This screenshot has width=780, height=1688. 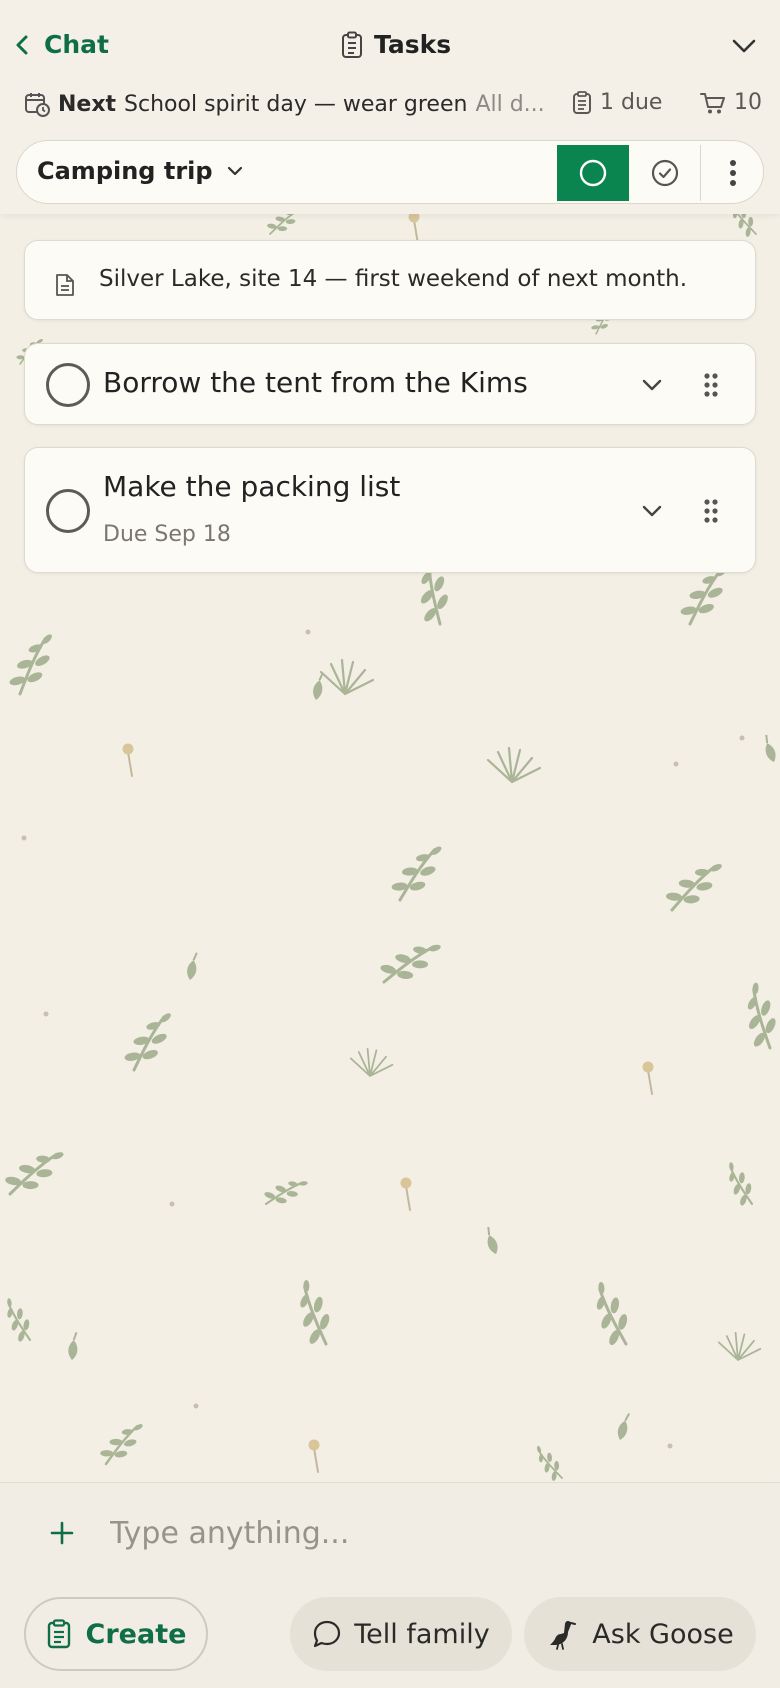 What do you see at coordinates (748, 102) in the screenshot?
I see `cart-count: 10` at bounding box center [748, 102].